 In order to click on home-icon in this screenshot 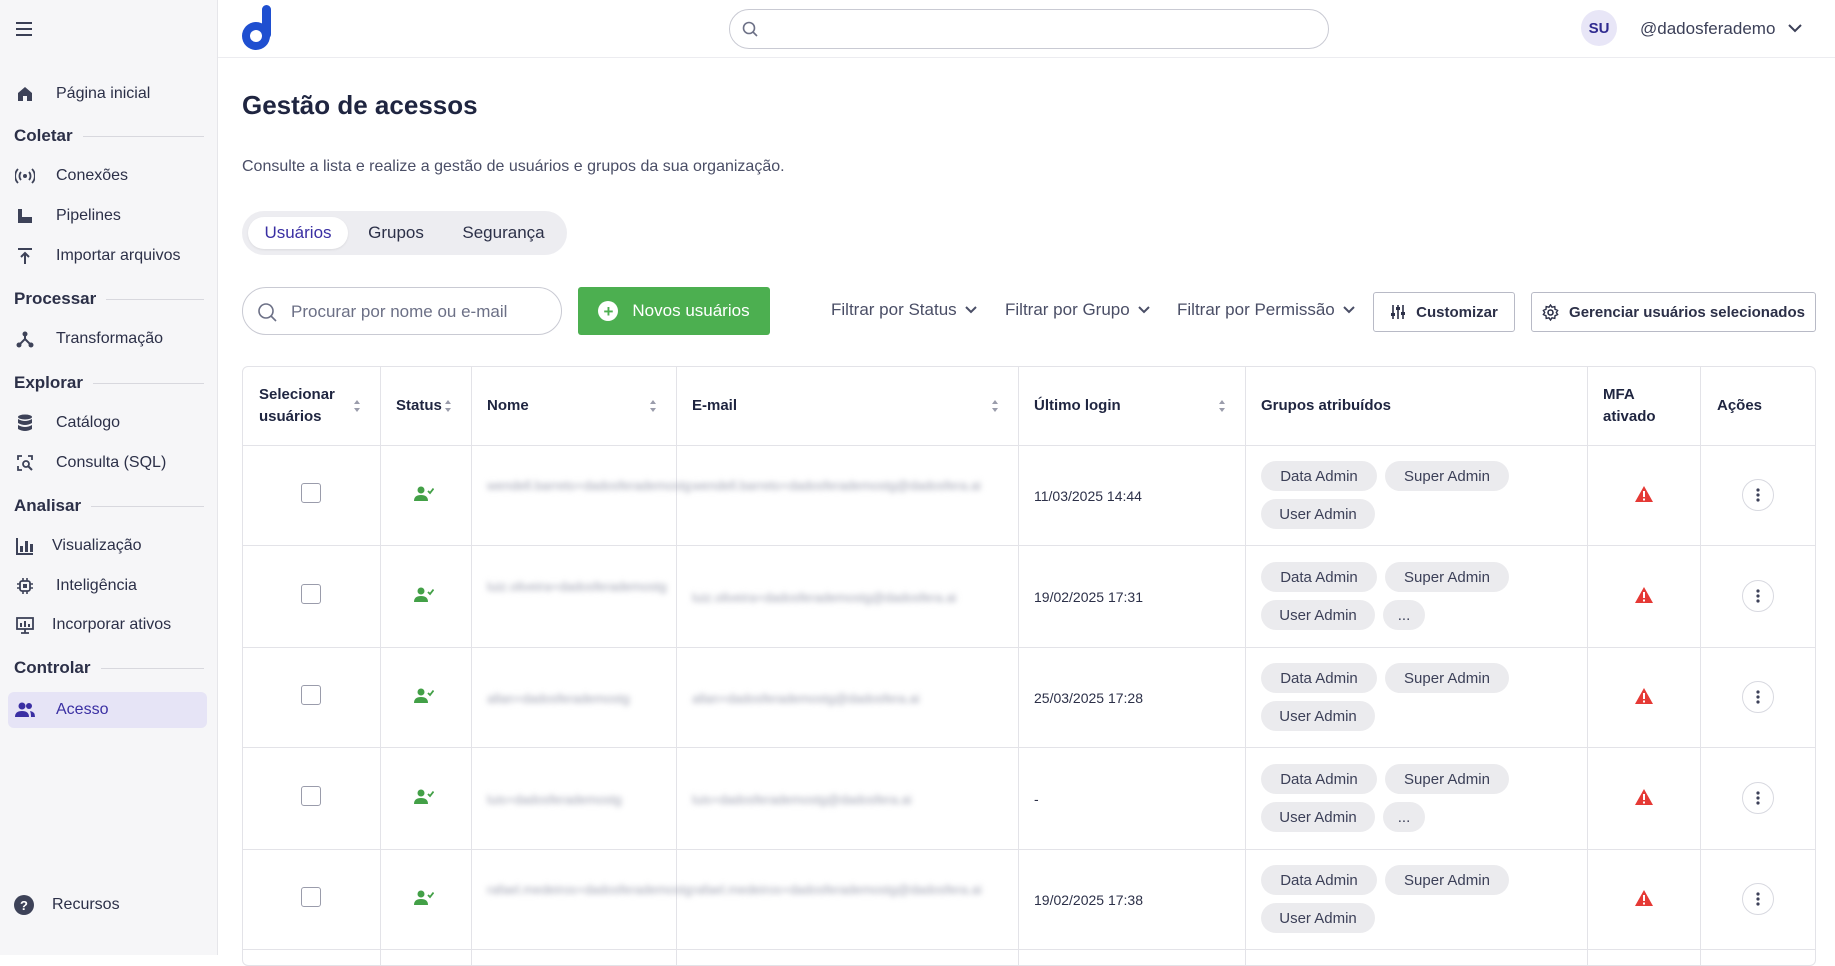, I will do `click(25, 94)`.